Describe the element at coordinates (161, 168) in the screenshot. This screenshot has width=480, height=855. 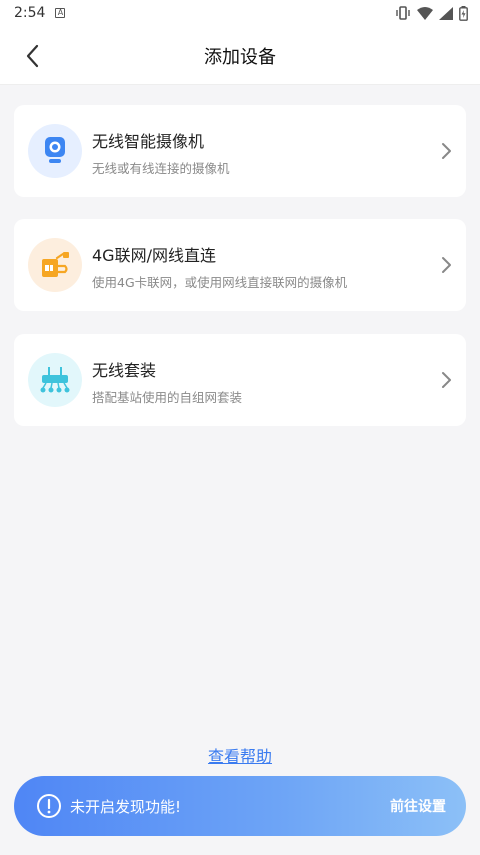
I see `card-description: 无线或有线连接的摄像机` at that location.